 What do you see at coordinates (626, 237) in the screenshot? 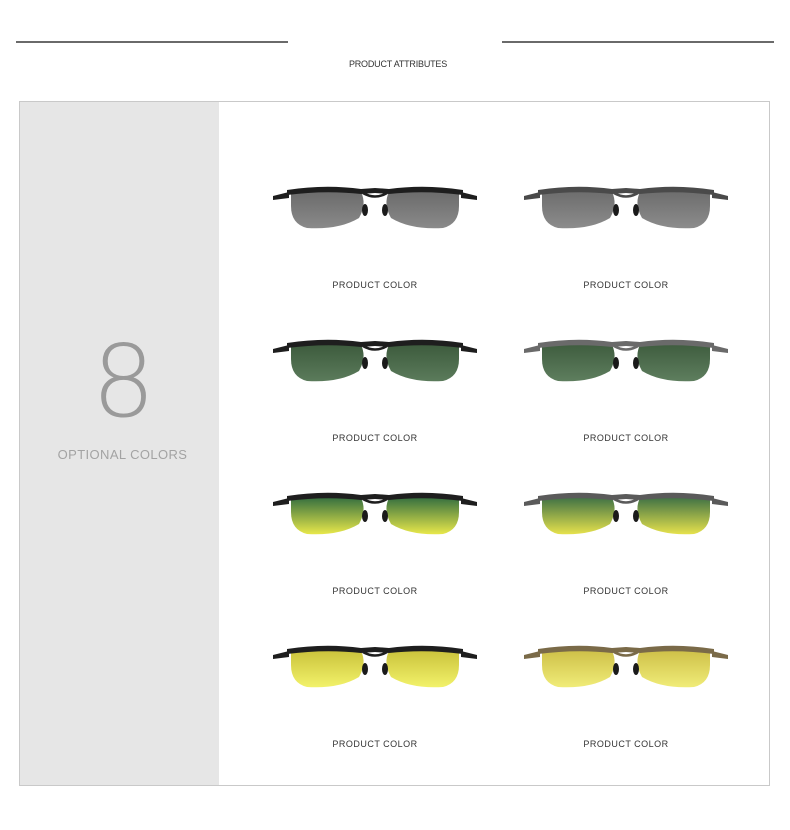
I see `product-option-2: PRODUCT COLOR` at bounding box center [626, 237].